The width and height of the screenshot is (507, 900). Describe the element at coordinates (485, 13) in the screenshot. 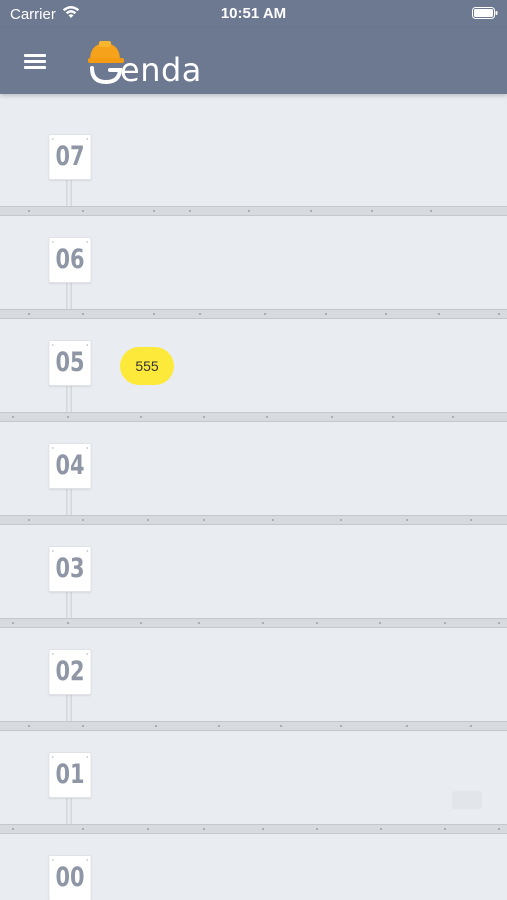

I see `battery-icon` at that location.